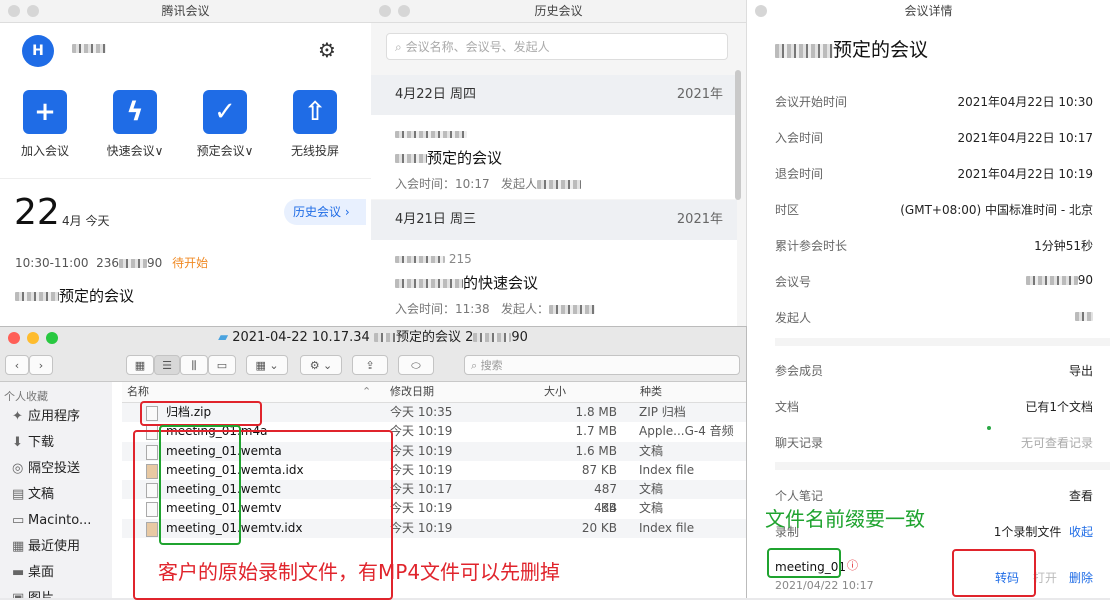 This screenshot has height=600, width=1110. I want to click on history-meetings-button: 历史会议 ›, so click(325, 212).